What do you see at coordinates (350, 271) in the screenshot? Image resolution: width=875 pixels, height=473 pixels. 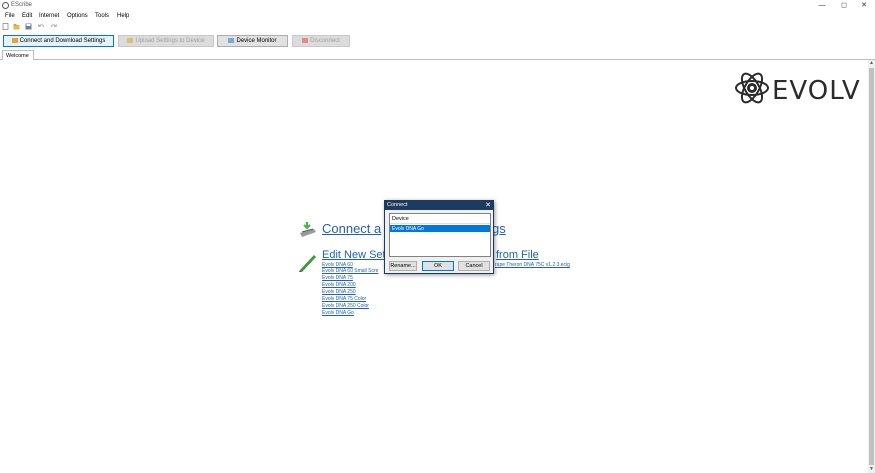 I see `device-link-dna60-small: Evolv DNA 60 Small Scre` at bounding box center [350, 271].